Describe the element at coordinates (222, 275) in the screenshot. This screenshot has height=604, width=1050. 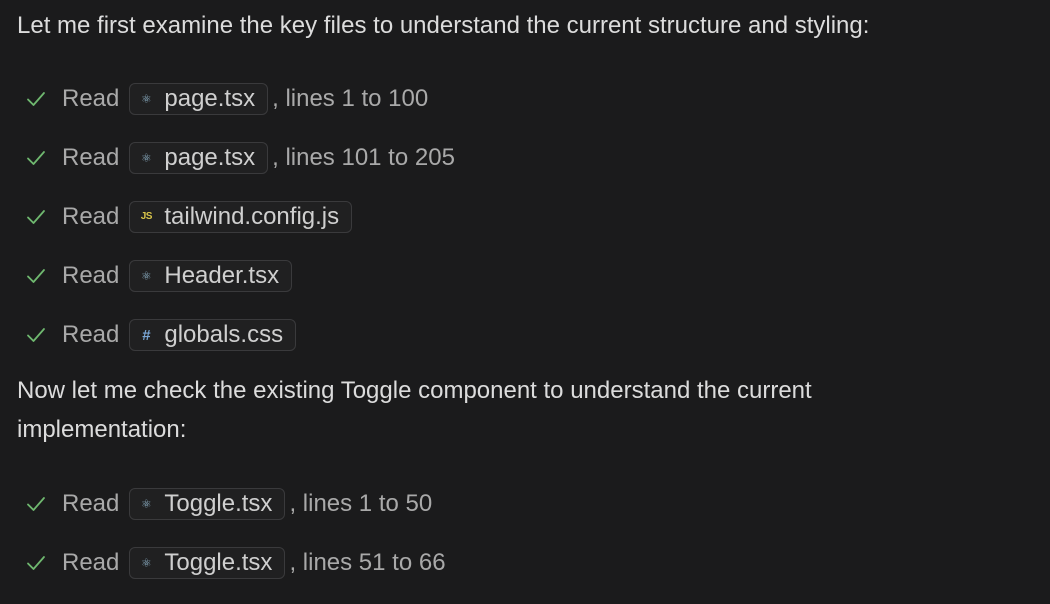
I see `file-name: Header.tsx` at that location.